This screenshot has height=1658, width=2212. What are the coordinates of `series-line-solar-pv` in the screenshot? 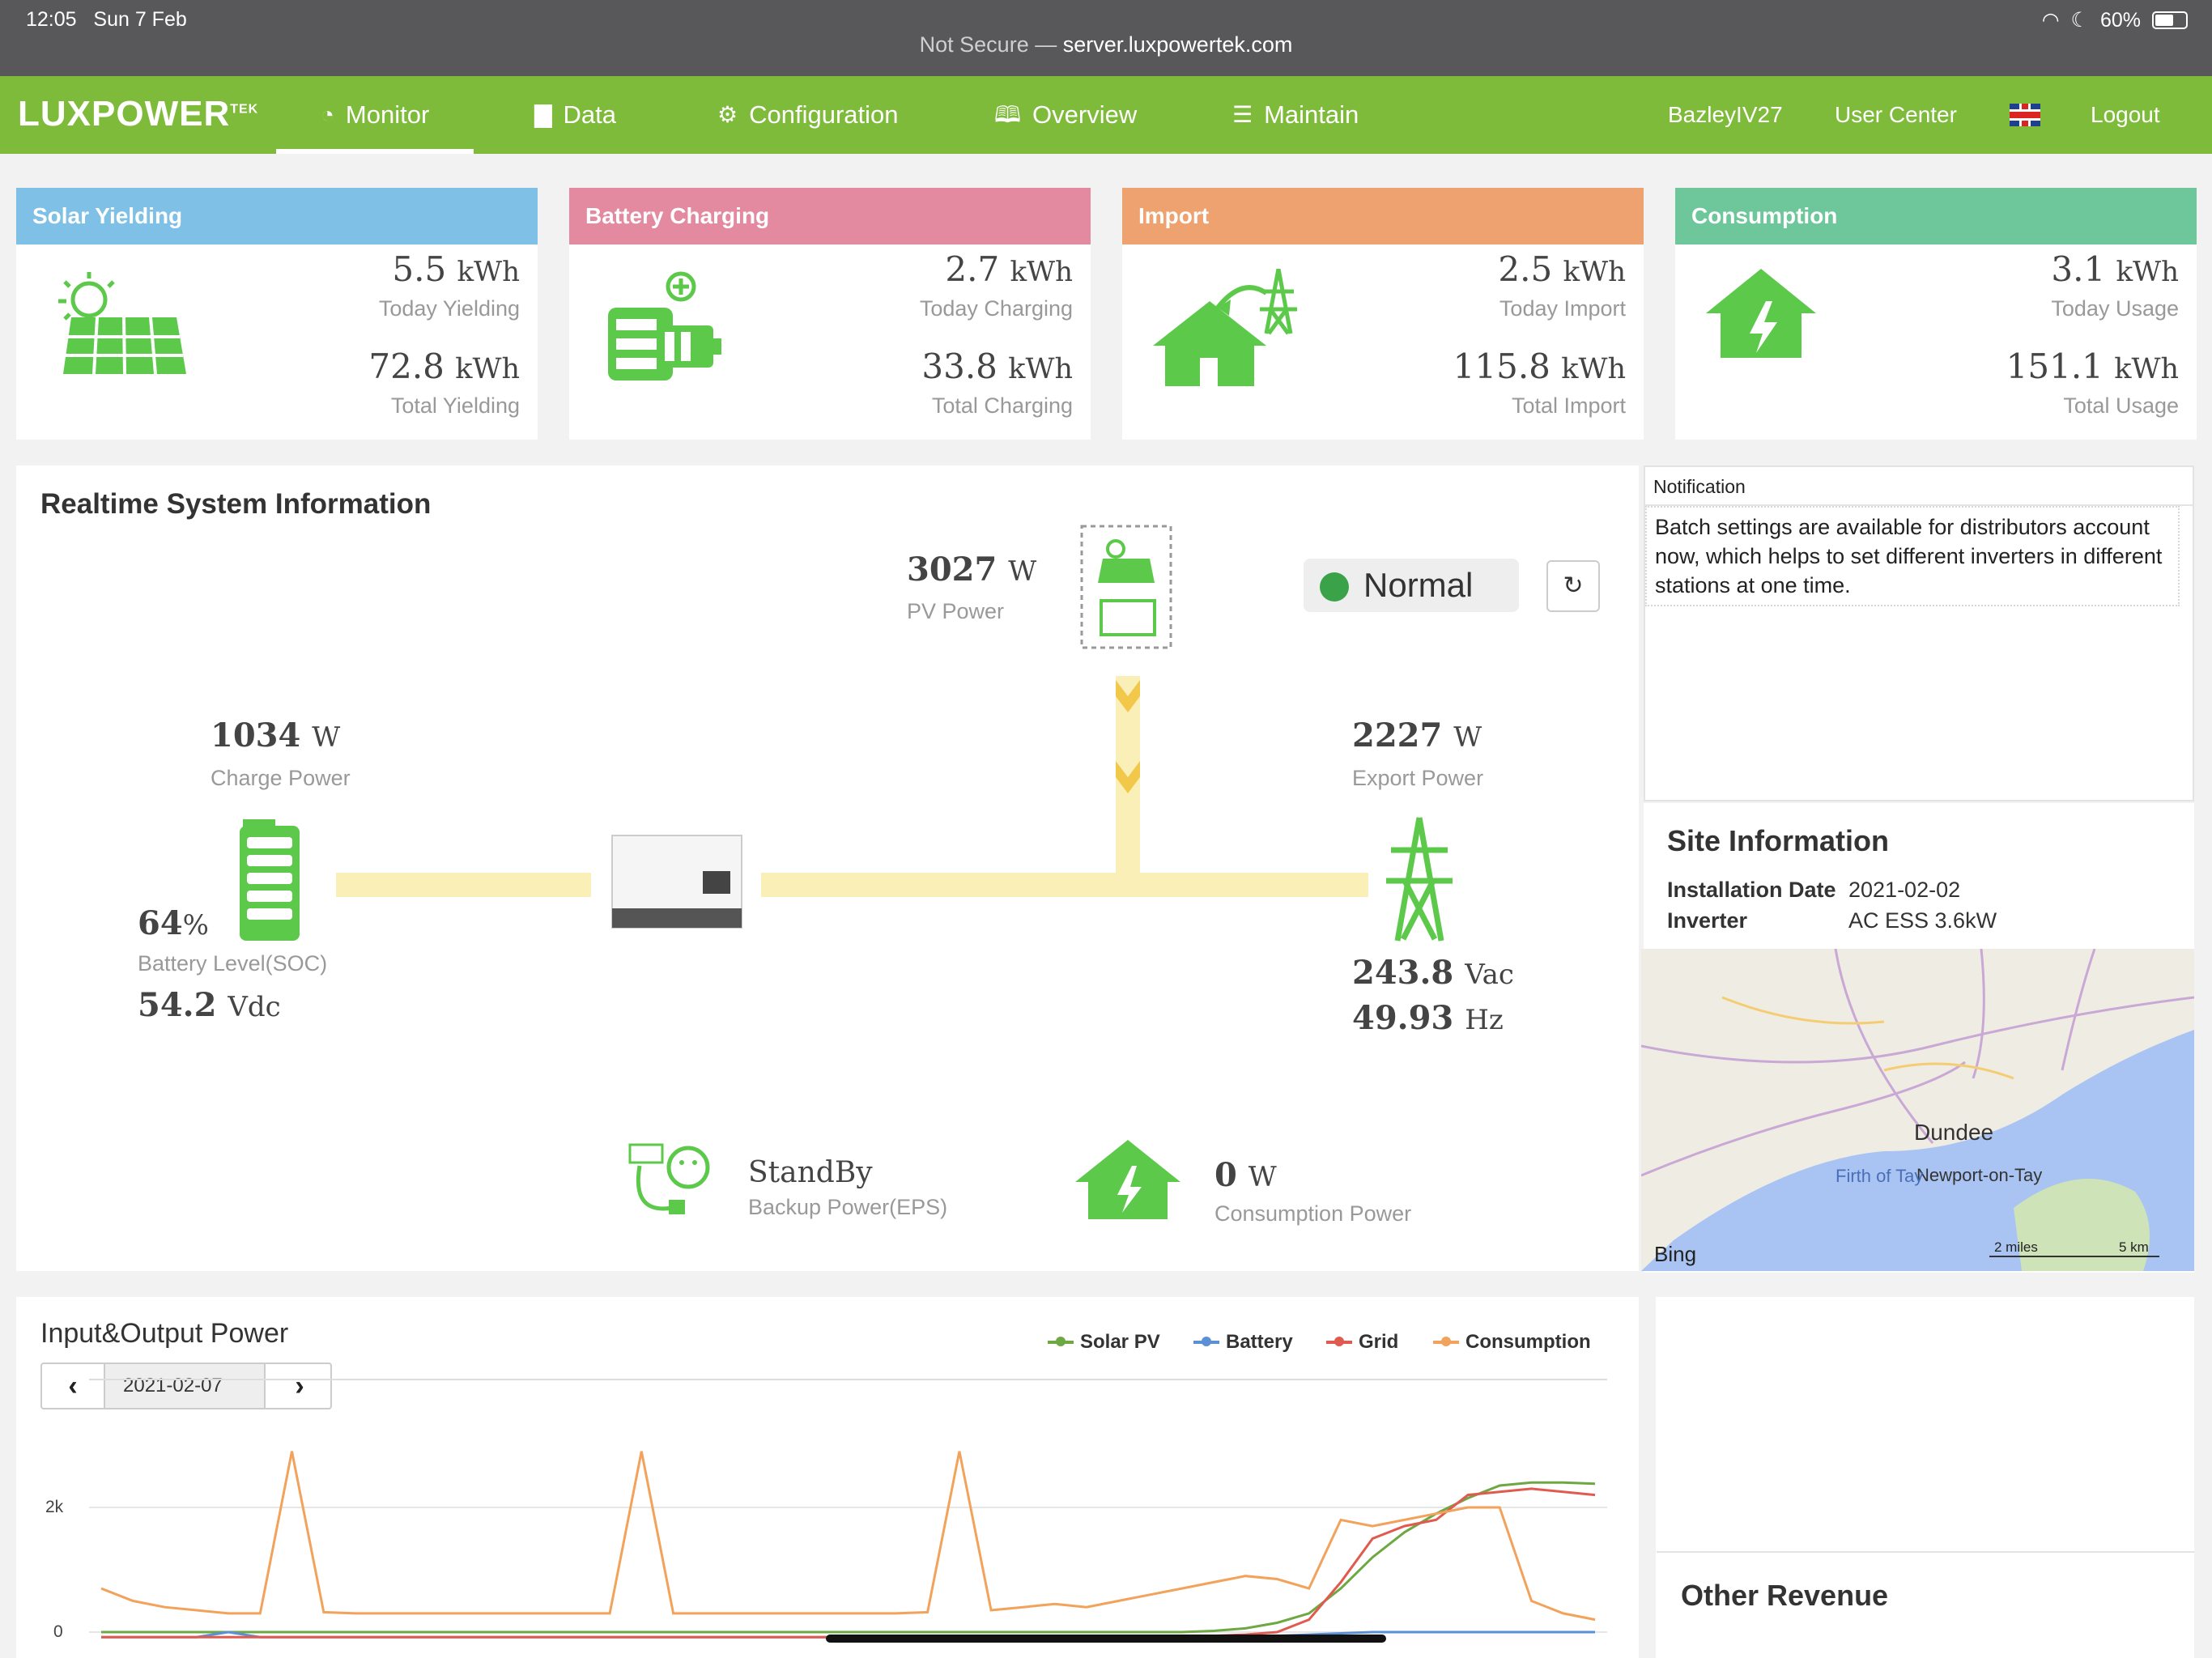 It's located at (849, 1557).